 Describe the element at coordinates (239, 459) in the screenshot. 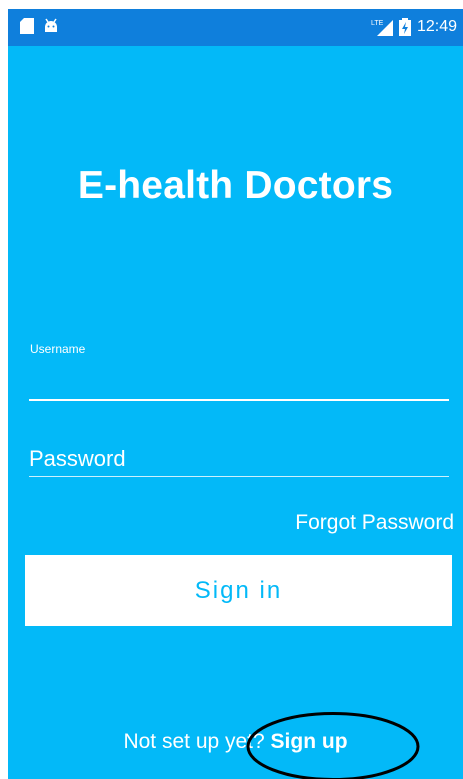

I see `password-input` at that location.